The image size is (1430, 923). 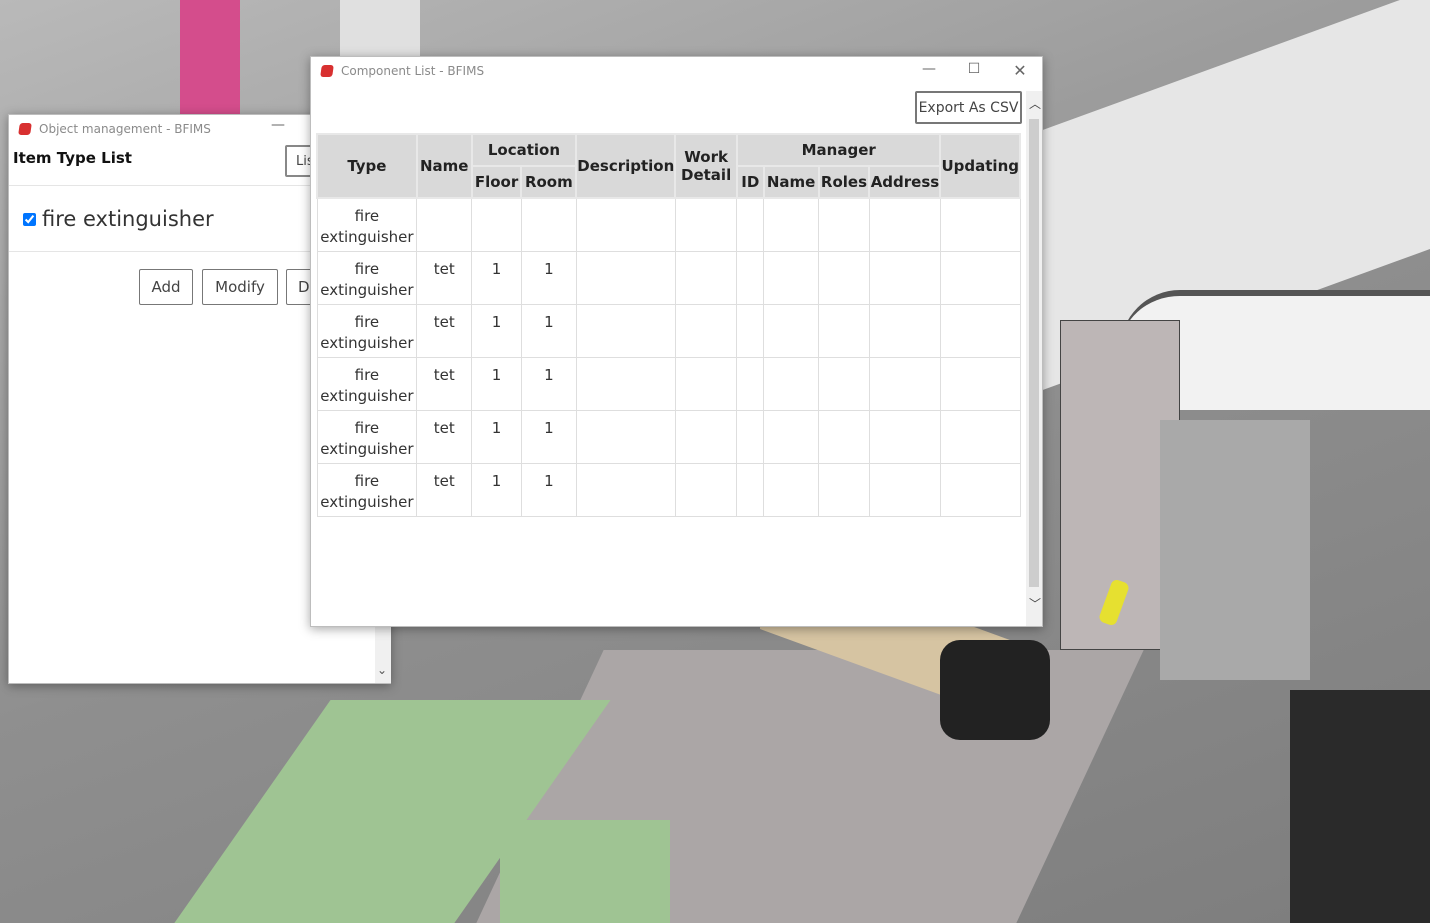 What do you see at coordinates (968, 107) in the screenshot?
I see `export-csv-button: Export As CSV` at bounding box center [968, 107].